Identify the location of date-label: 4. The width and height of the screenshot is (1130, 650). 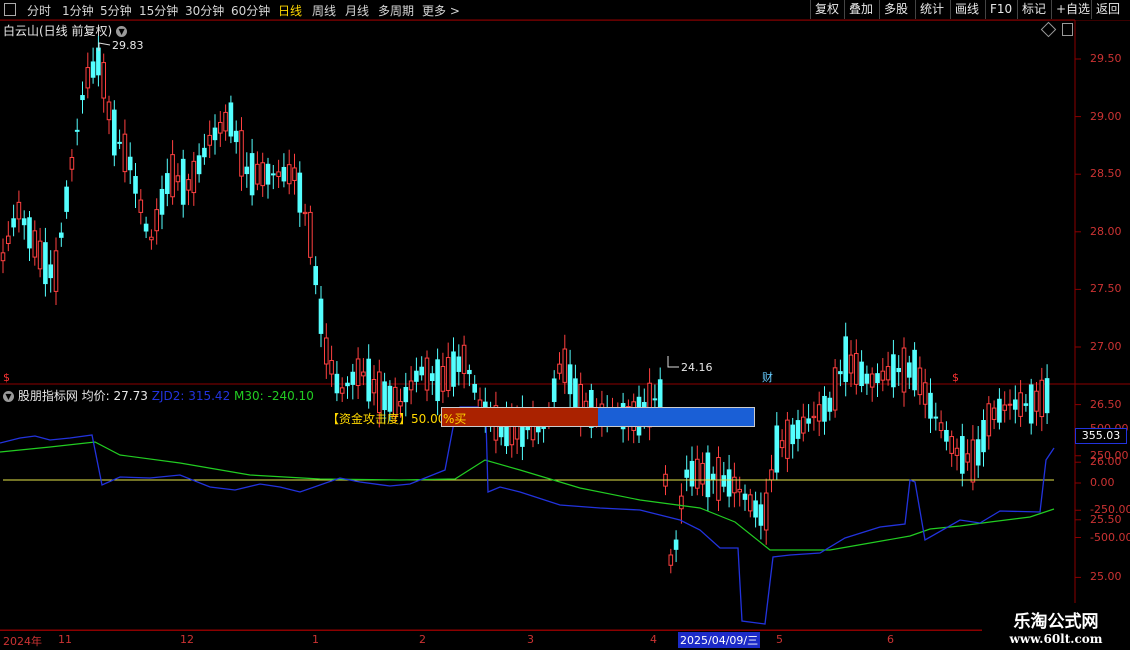
(653, 639).